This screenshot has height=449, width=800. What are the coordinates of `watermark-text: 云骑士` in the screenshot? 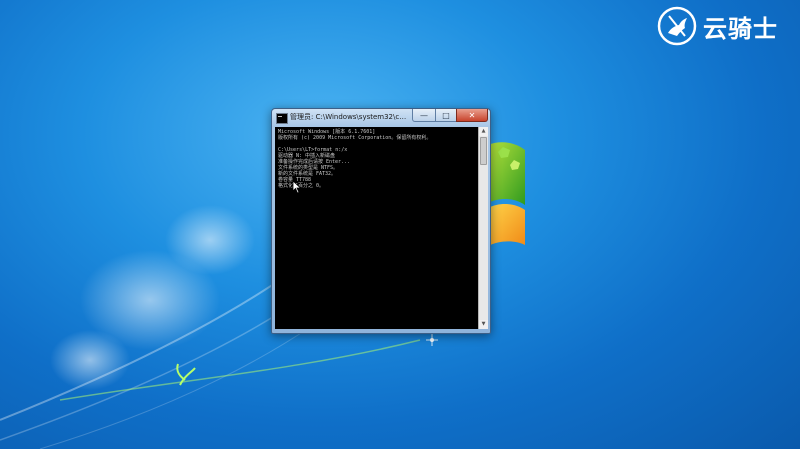 It's located at (740, 28).